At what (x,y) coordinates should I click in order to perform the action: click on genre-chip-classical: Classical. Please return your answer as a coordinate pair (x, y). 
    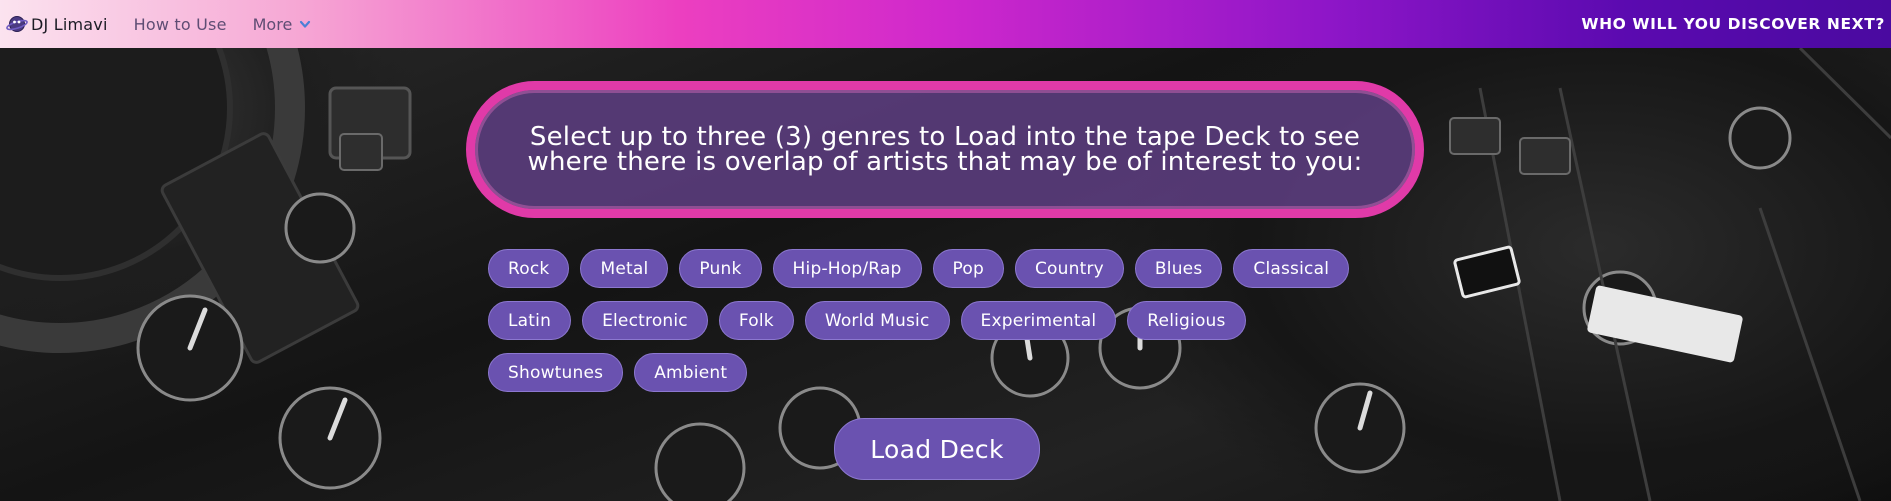
    Looking at the image, I should click on (1291, 268).